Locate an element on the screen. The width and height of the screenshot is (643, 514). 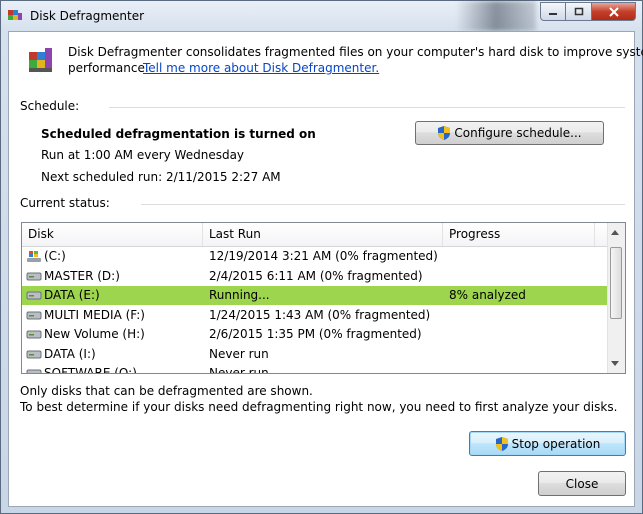
disk-name: DATA (I:) is located at coordinates (70, 353).